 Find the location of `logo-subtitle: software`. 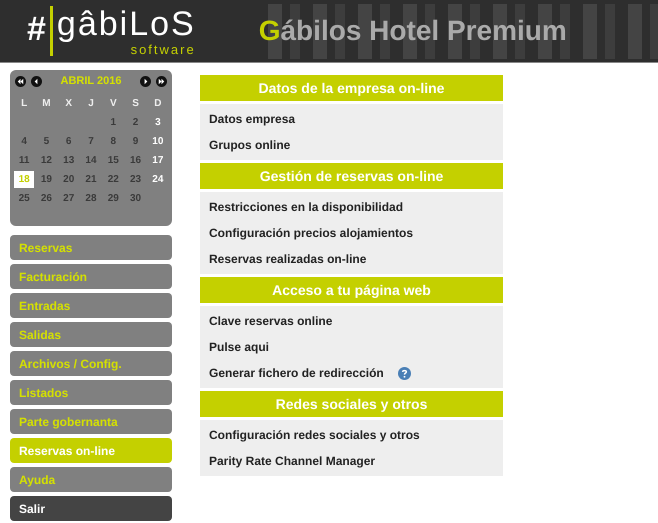

logo-subtitle: software is located at coordinates (163, 49).